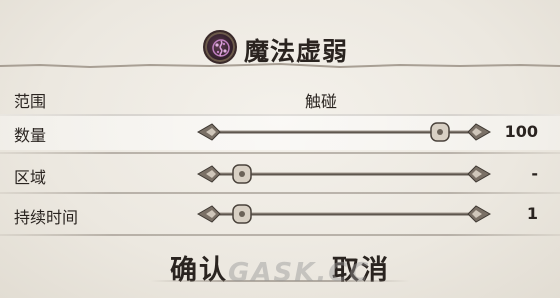 This screenshot has width=560, height=298. What do you see at coordinates (321, 101) in the screenshot?
I see `range-value: 触碰` at bounding box center [321, 101].